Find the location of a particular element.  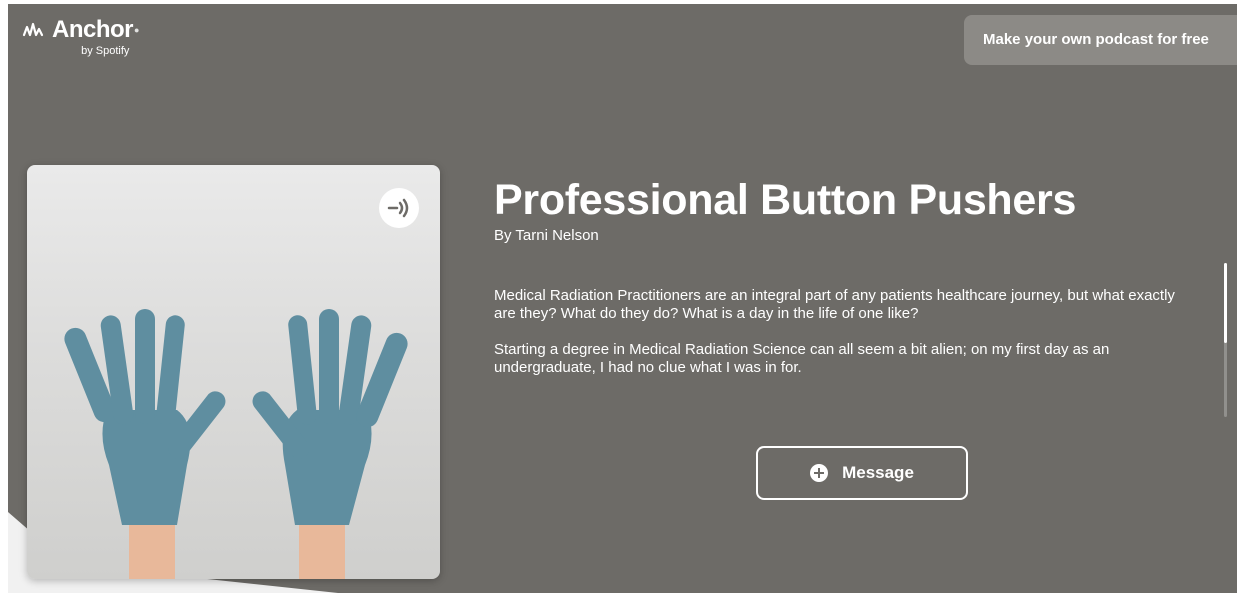

make-podcast-button: Make your own podcast for free is located at coordinates (1100, 40).